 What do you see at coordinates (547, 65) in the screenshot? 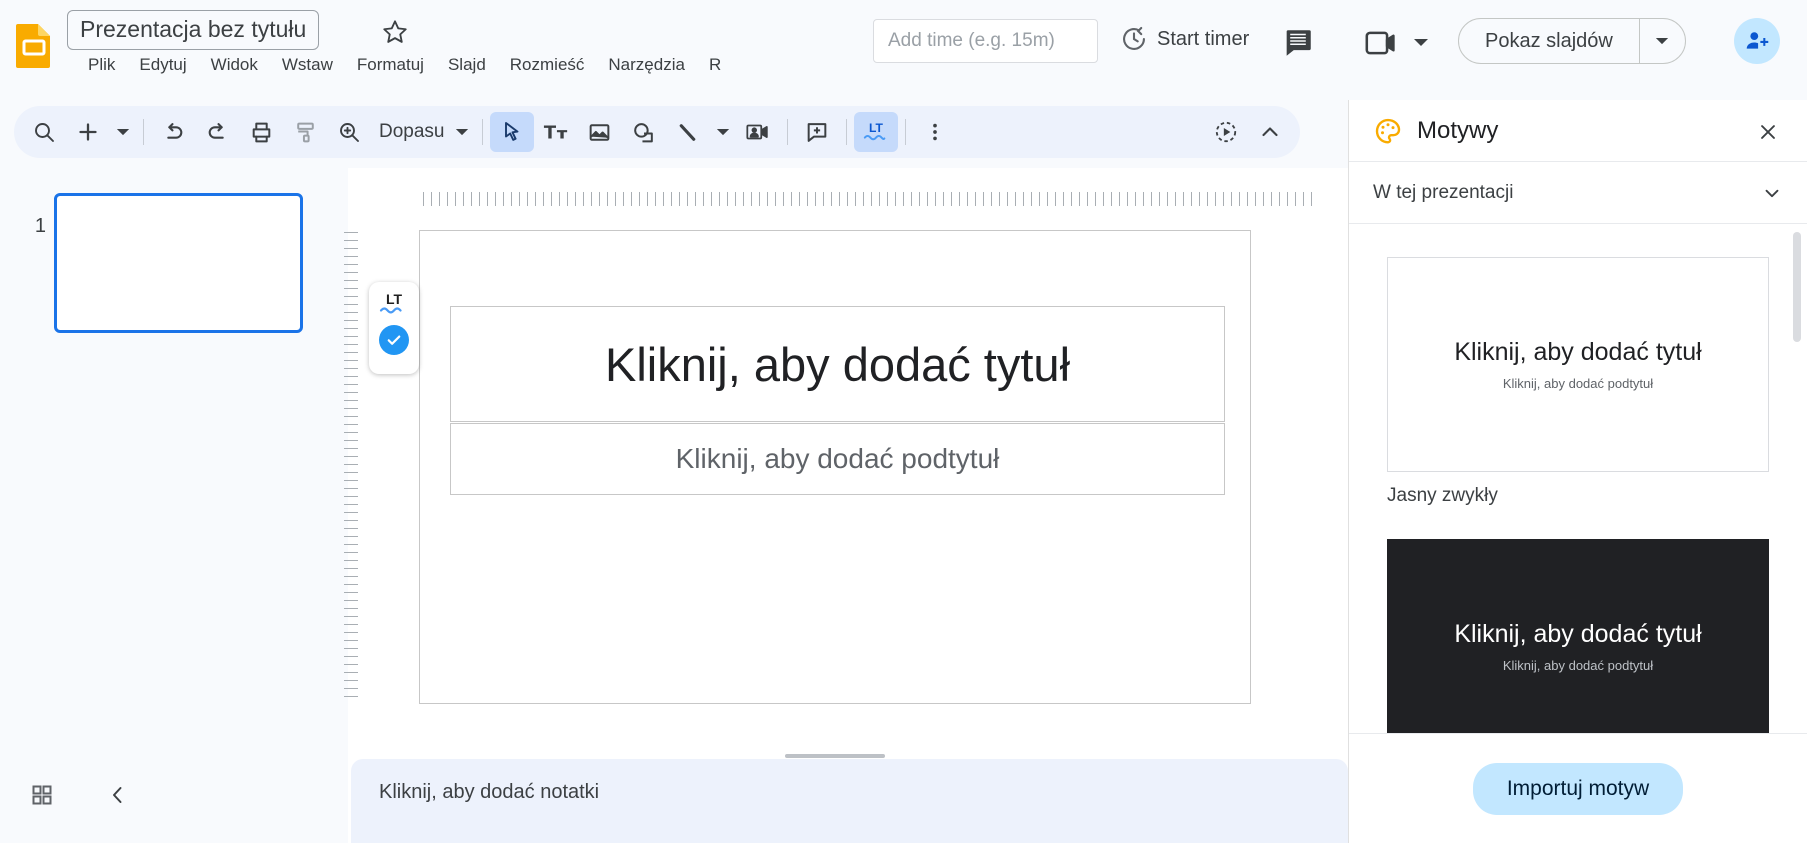
I see `menu-item-rozmiesc: Rozmieść` at bounding box center [547, 65].